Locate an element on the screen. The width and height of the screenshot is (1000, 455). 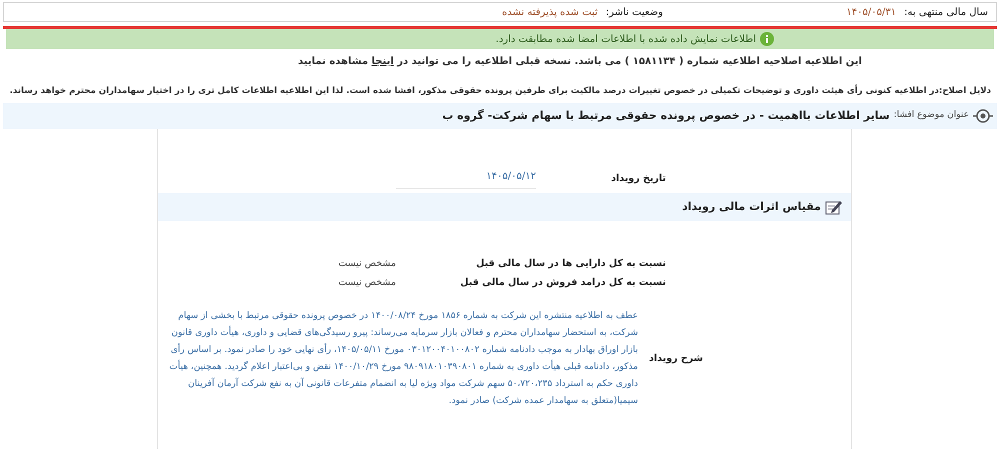
info-icon is located at coordinates (767, 39).